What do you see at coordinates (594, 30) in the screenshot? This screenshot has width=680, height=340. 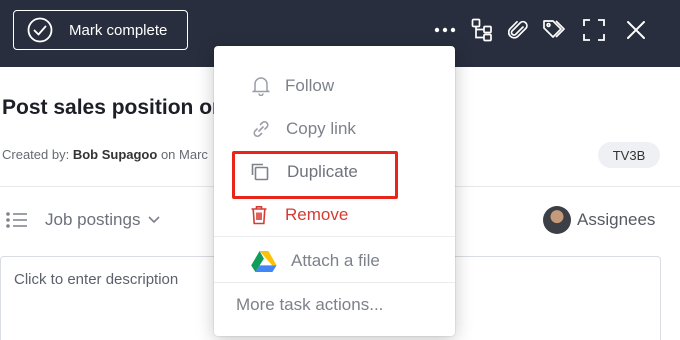 I see `fullscreen-icon` at bounding box center [594, 30].